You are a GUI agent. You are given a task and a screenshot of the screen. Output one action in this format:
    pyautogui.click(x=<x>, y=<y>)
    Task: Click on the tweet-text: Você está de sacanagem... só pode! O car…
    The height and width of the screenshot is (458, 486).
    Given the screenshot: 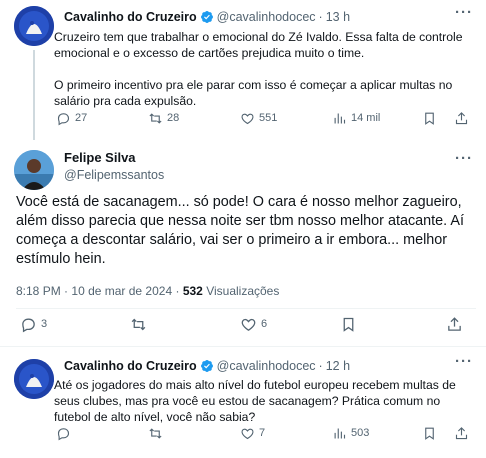 What is the action you would take?
    pyautogui.click(x=240, y=230)
    